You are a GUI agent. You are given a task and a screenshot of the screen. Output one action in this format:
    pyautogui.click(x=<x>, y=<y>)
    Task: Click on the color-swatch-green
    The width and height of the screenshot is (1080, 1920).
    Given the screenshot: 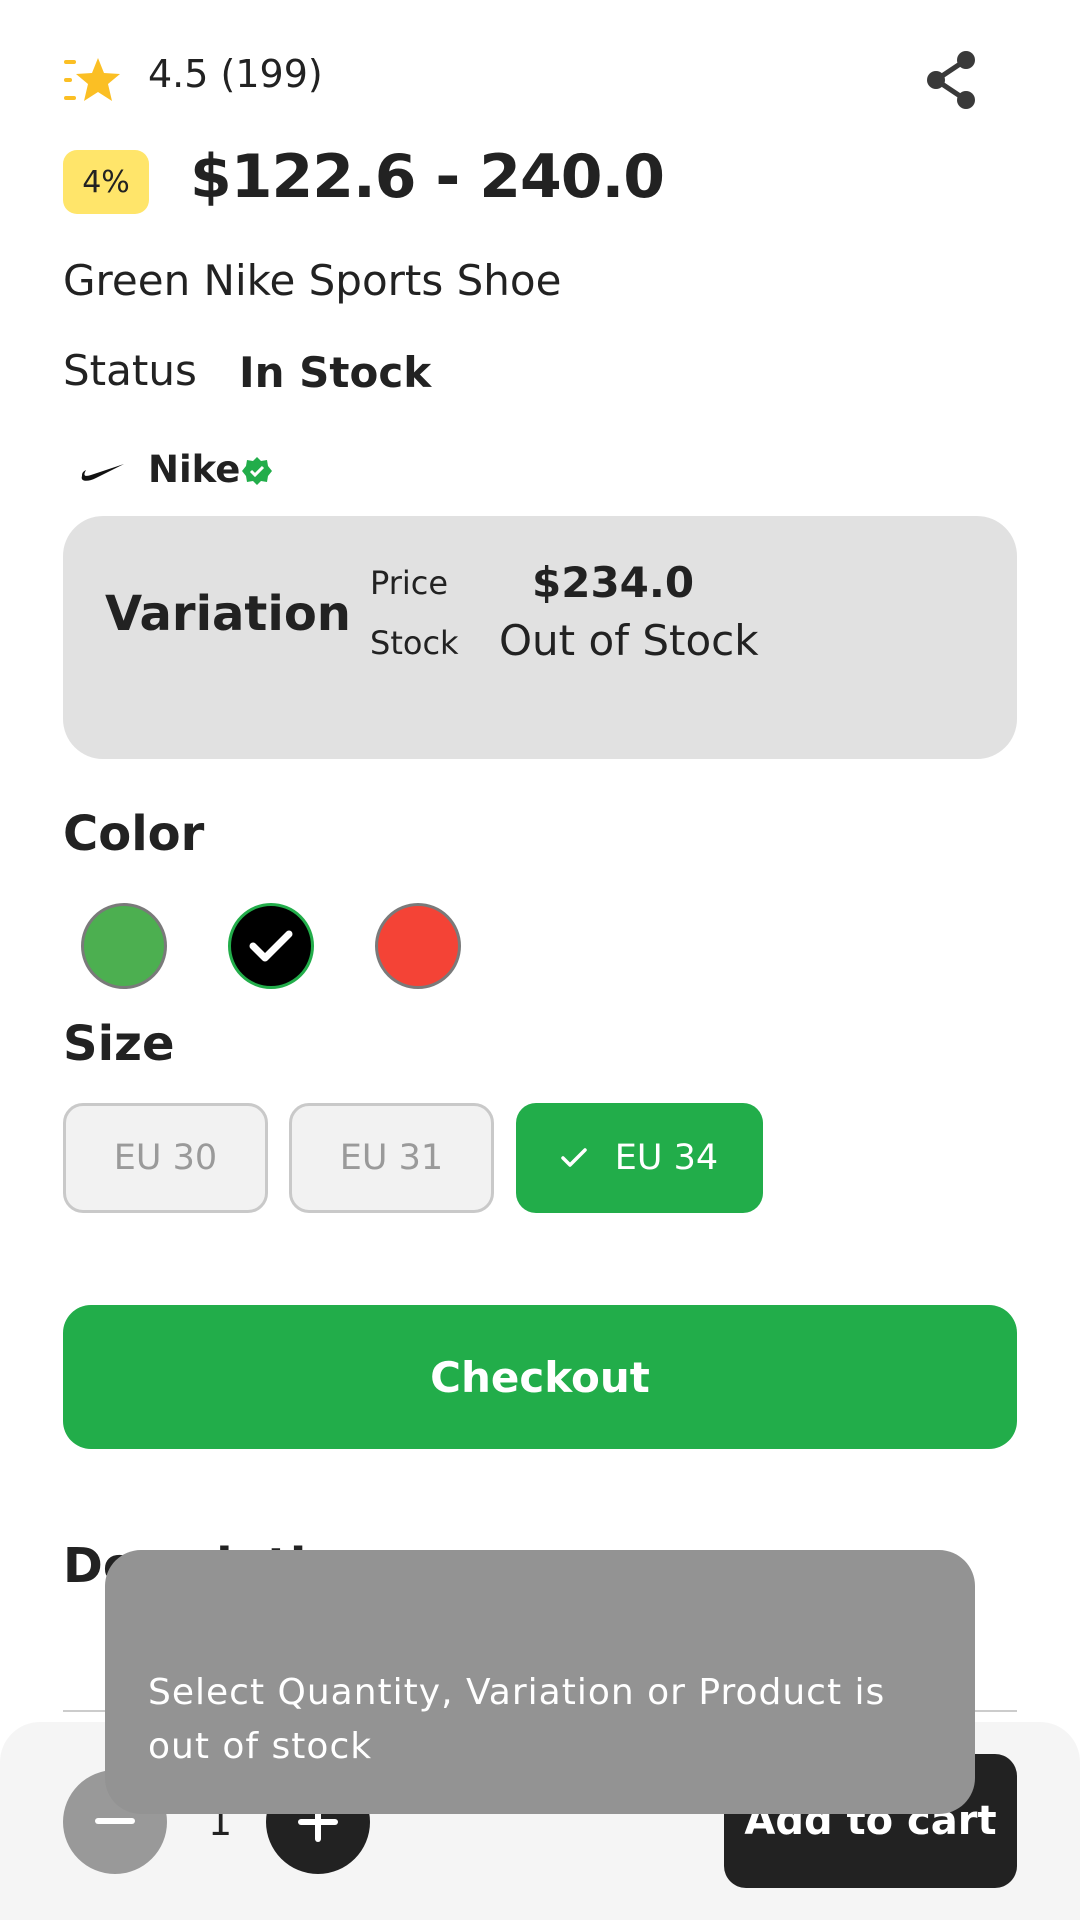 What is the action you would take?
    pyautogui.click(x=124, y=946)
    